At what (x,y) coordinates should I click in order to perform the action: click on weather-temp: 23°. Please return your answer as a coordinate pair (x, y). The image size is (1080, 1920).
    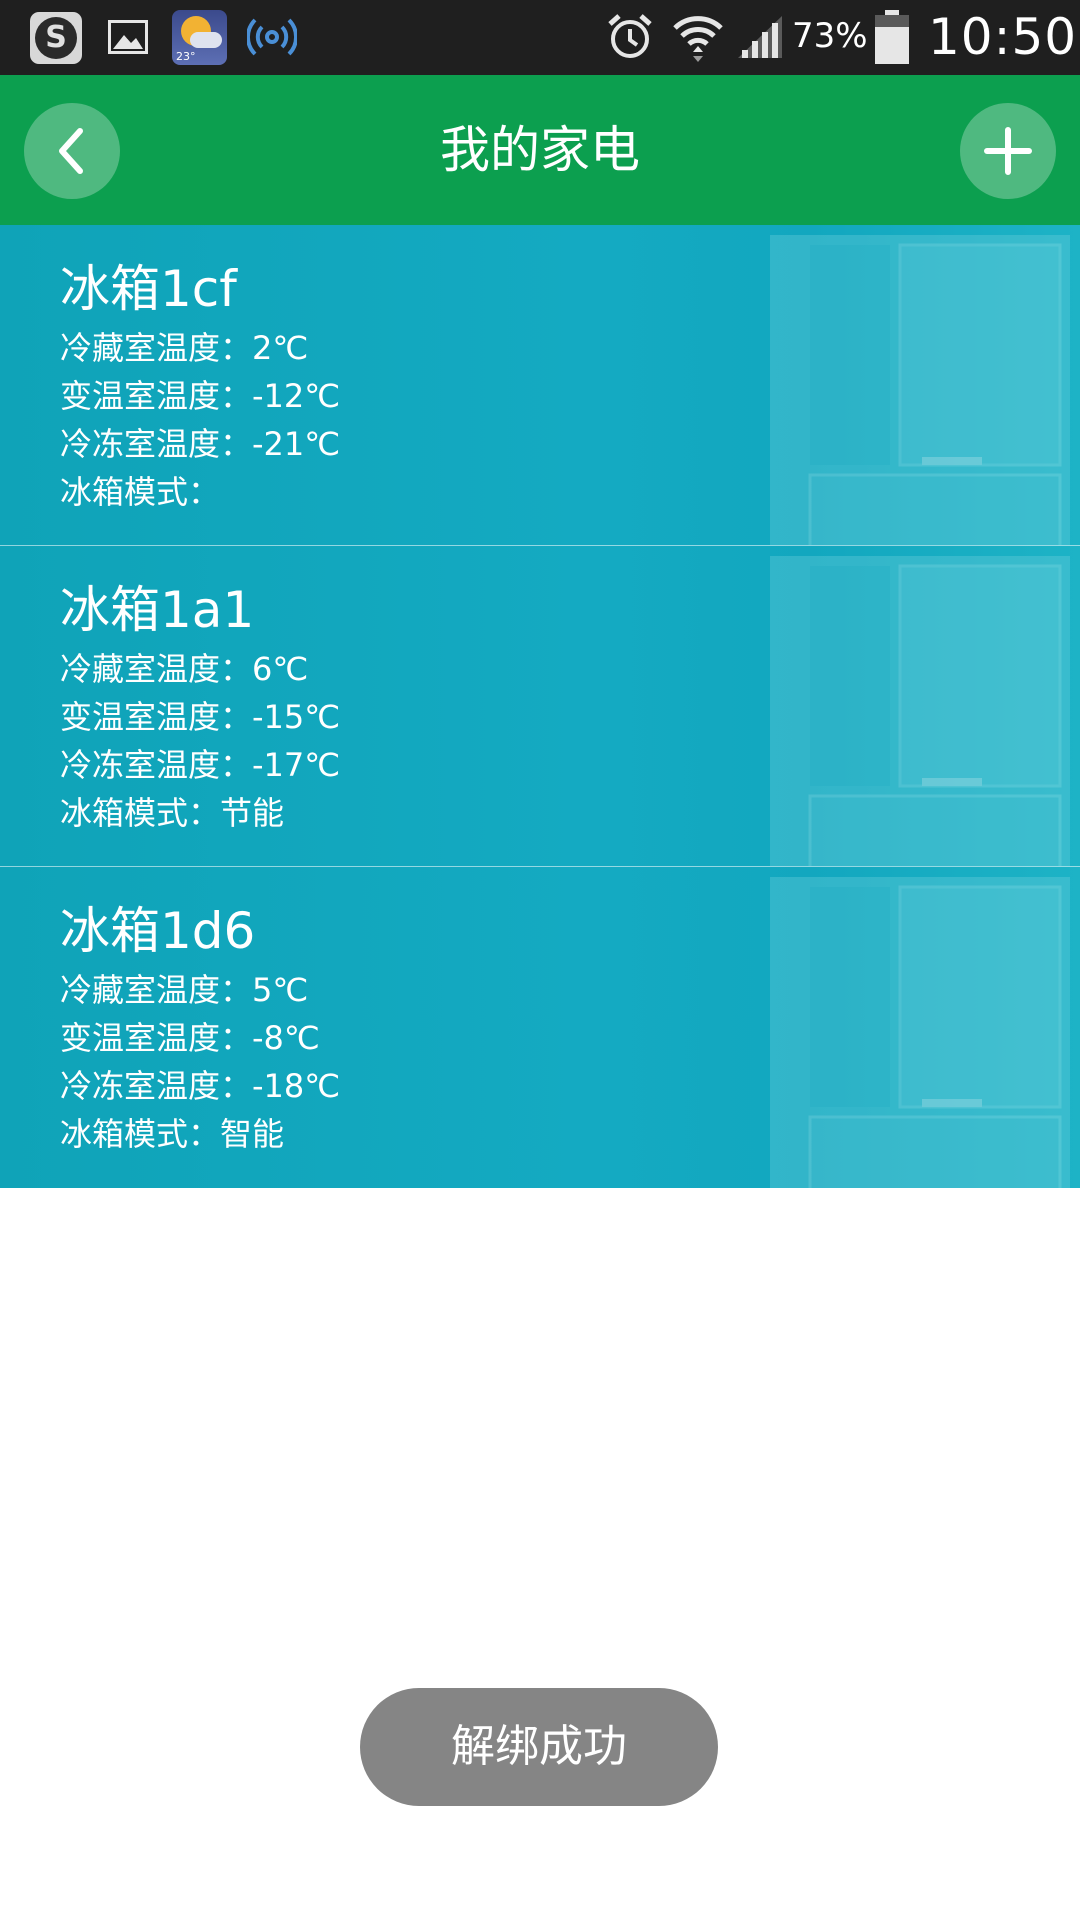
    Looking at the image, I should click on (186, 56).